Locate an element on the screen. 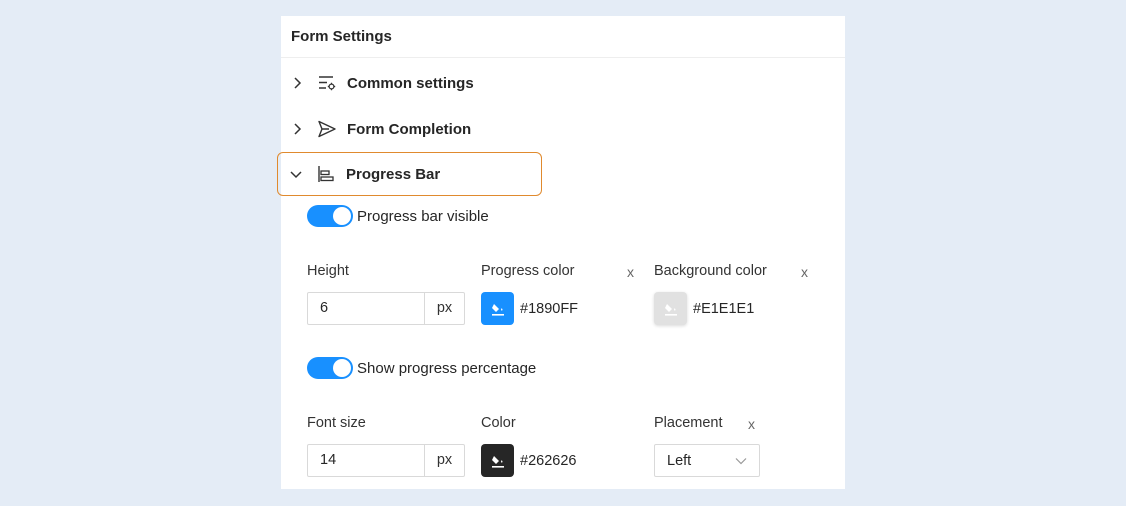 This screenshot has height=506, width=1126. height-input: 6 px is located at coordinates (386, 308).